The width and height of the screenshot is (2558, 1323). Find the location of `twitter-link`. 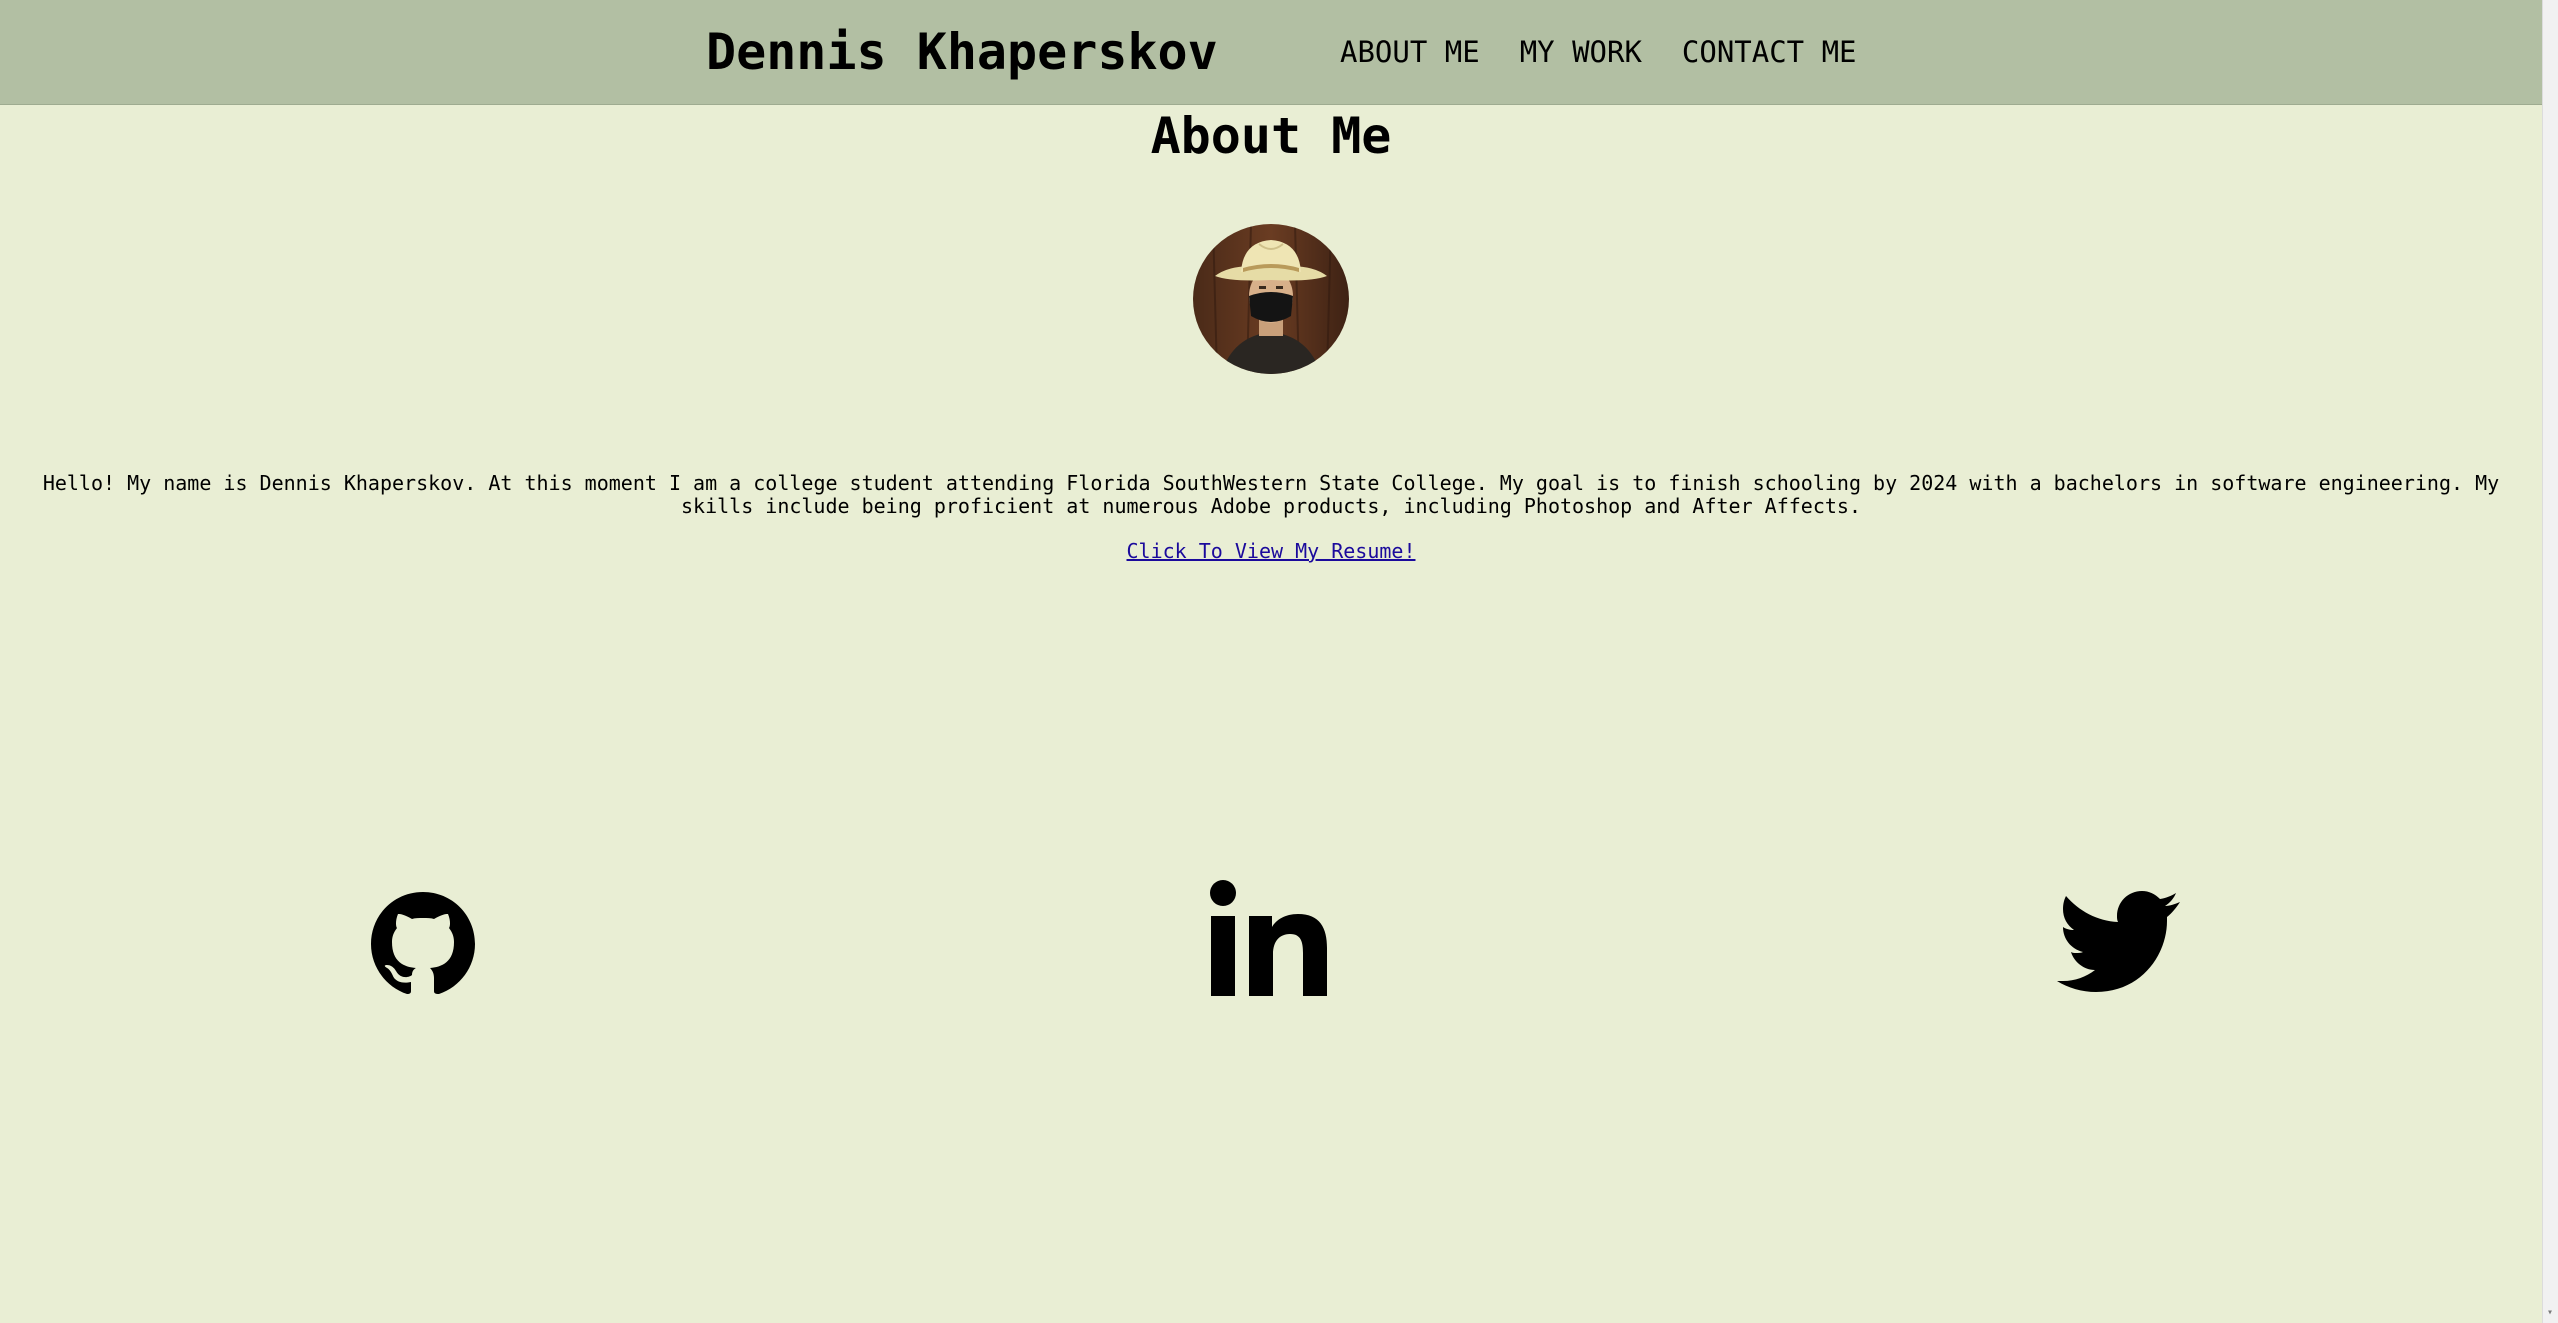

twitter-link is located at coordinates (2118, 942).